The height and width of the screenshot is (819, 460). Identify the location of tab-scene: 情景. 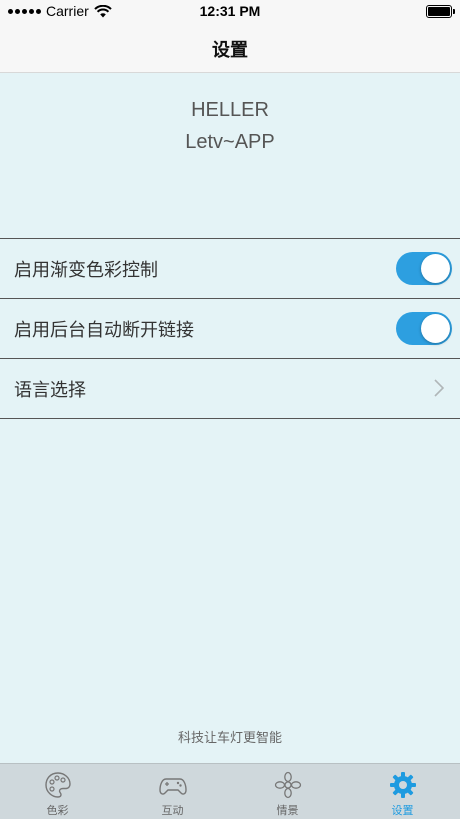
(287, 791).